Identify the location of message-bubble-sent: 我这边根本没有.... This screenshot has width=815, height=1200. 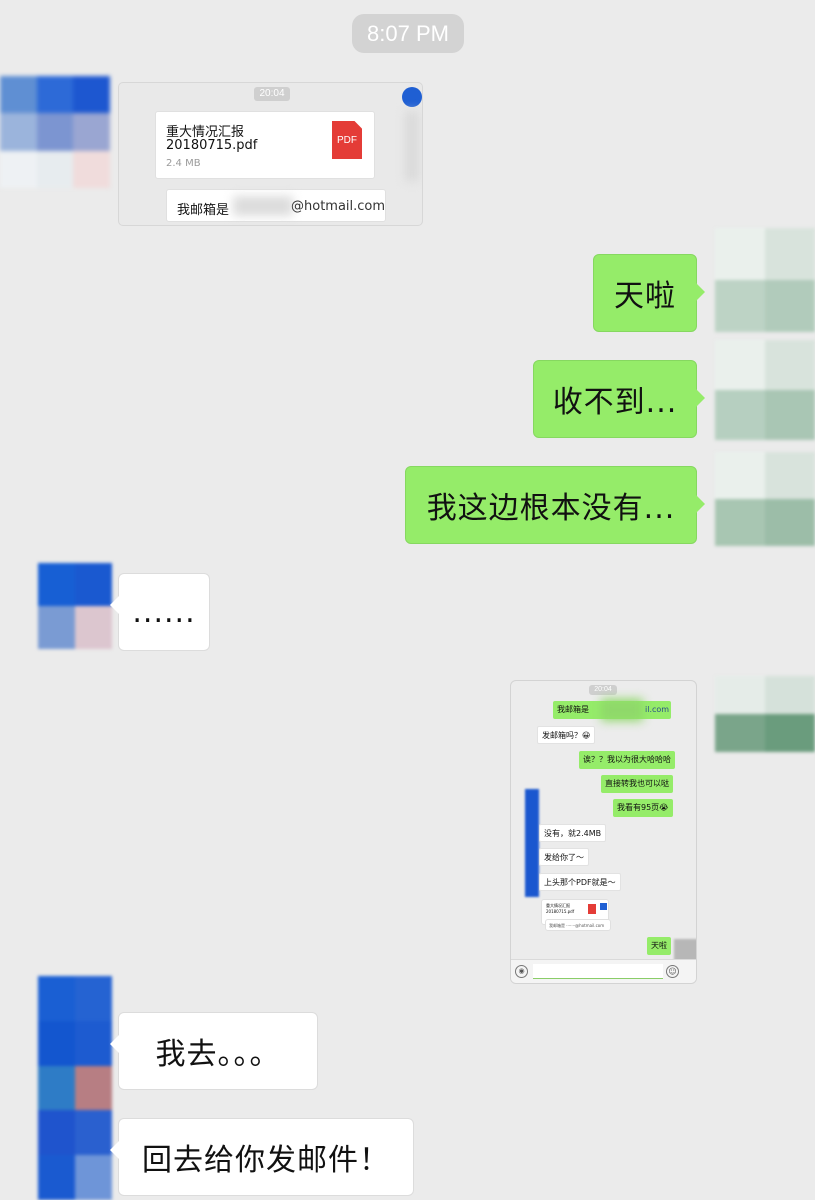
(555, 505).